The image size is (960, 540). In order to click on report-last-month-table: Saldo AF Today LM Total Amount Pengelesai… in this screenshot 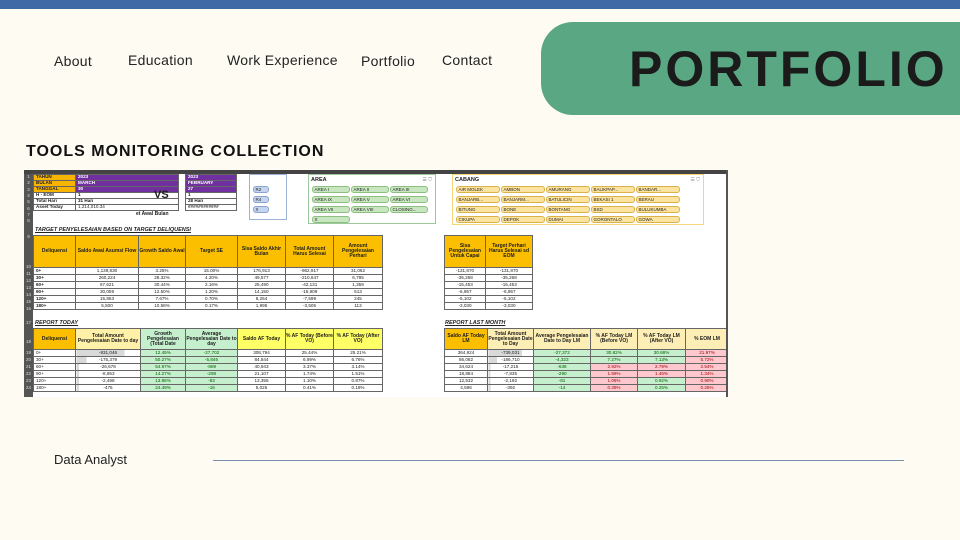, I will do `click(585, 360)`.